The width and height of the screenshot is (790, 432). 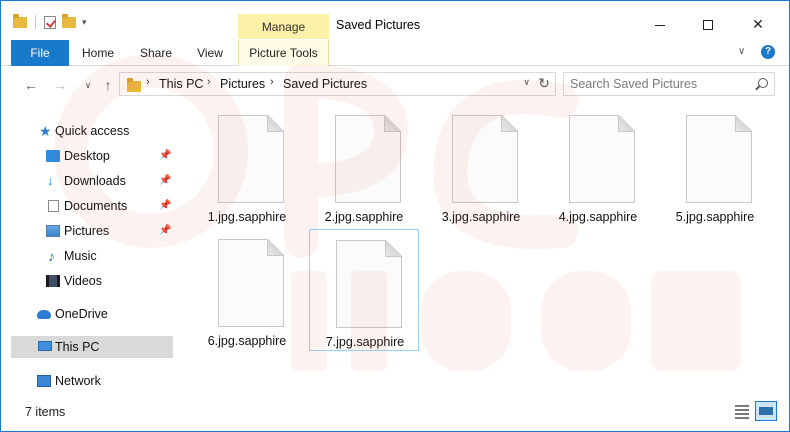 I want to click on ribbon-tabs: File Home Share View Picture Tools ∨ ?, so click(x=395, y=52).